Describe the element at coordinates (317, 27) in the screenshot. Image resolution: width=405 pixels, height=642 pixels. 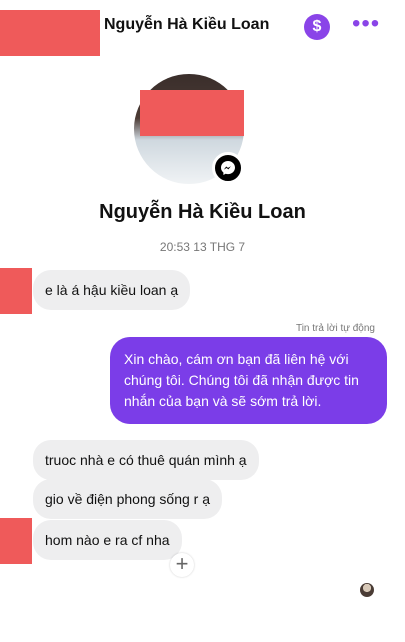
I see `dollar-icon: $` at that location.